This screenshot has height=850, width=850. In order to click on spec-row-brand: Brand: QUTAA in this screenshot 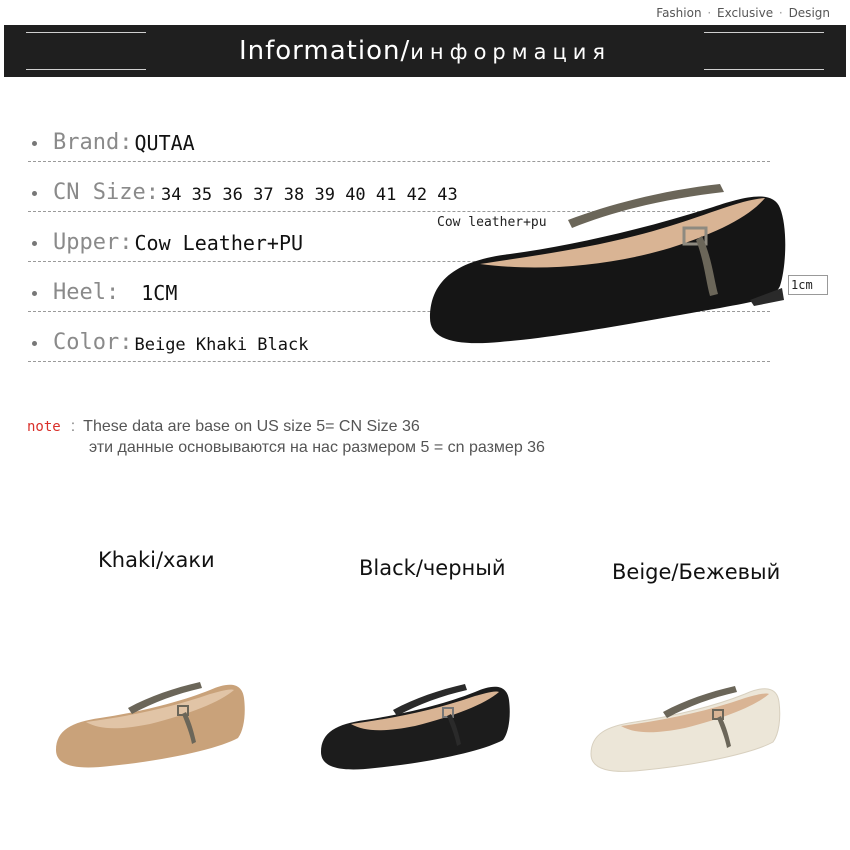, I will do `click(399, 144)`.